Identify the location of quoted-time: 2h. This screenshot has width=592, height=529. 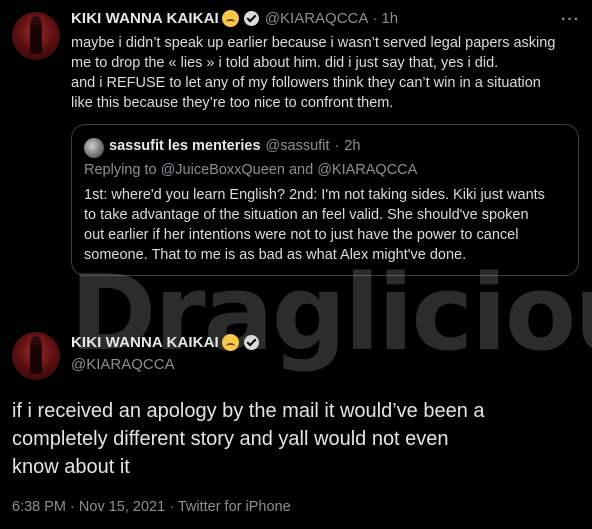
(352, 146).